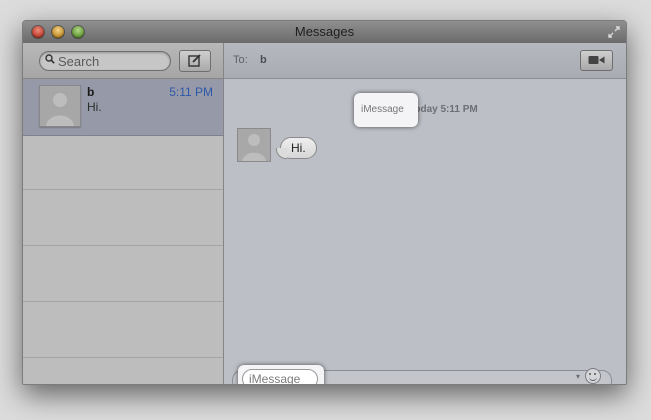 The height and width of the screenshot is (420, 651). What do you see at coordinates (593, 376) in the screenshot?
I see `emoji-icon` at bounding box center [593, 376].